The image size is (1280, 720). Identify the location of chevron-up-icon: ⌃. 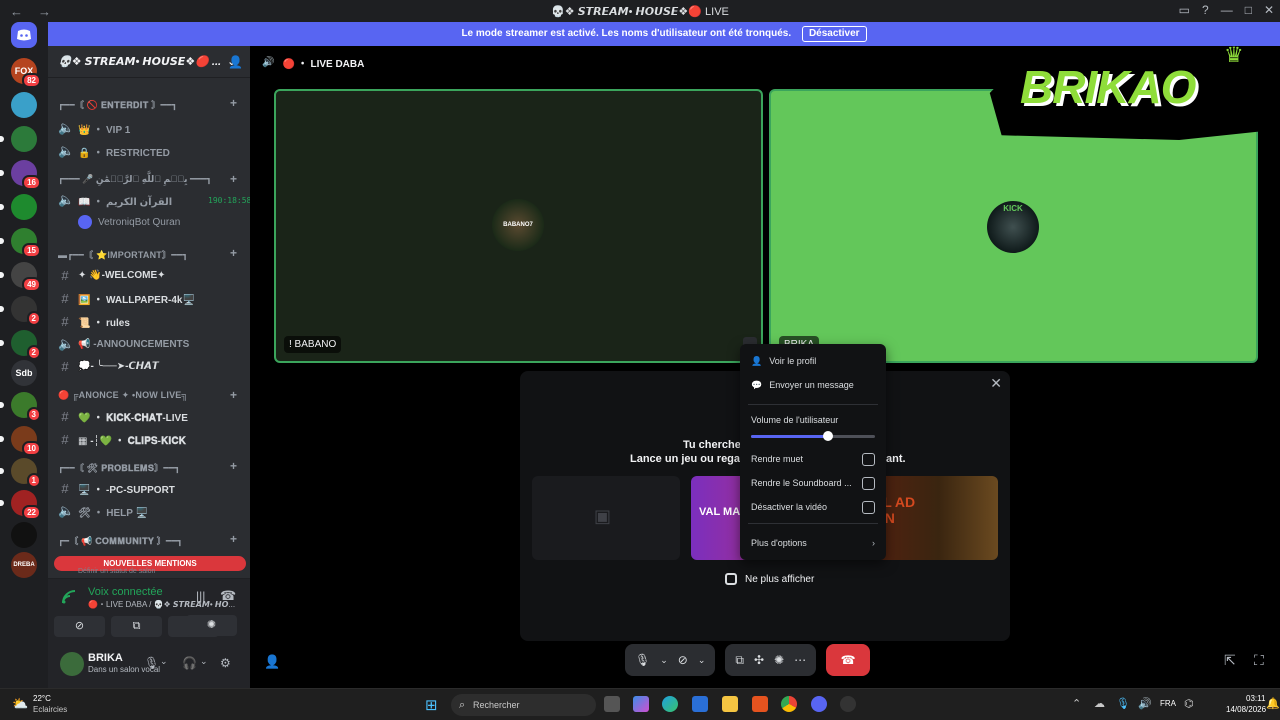
(1076, 703).